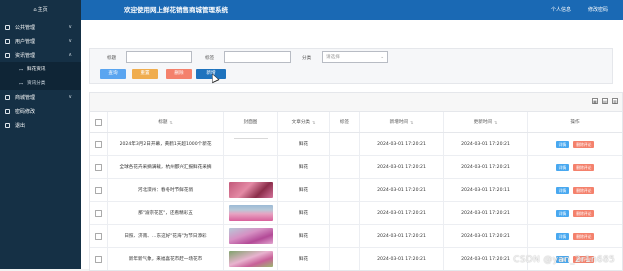 The width and height of the screenshot is (623, 271). What do you see at coordinates (145, 74) in the screenshot?
I see `reset-button: 重置` at bounding box center [145, 74].